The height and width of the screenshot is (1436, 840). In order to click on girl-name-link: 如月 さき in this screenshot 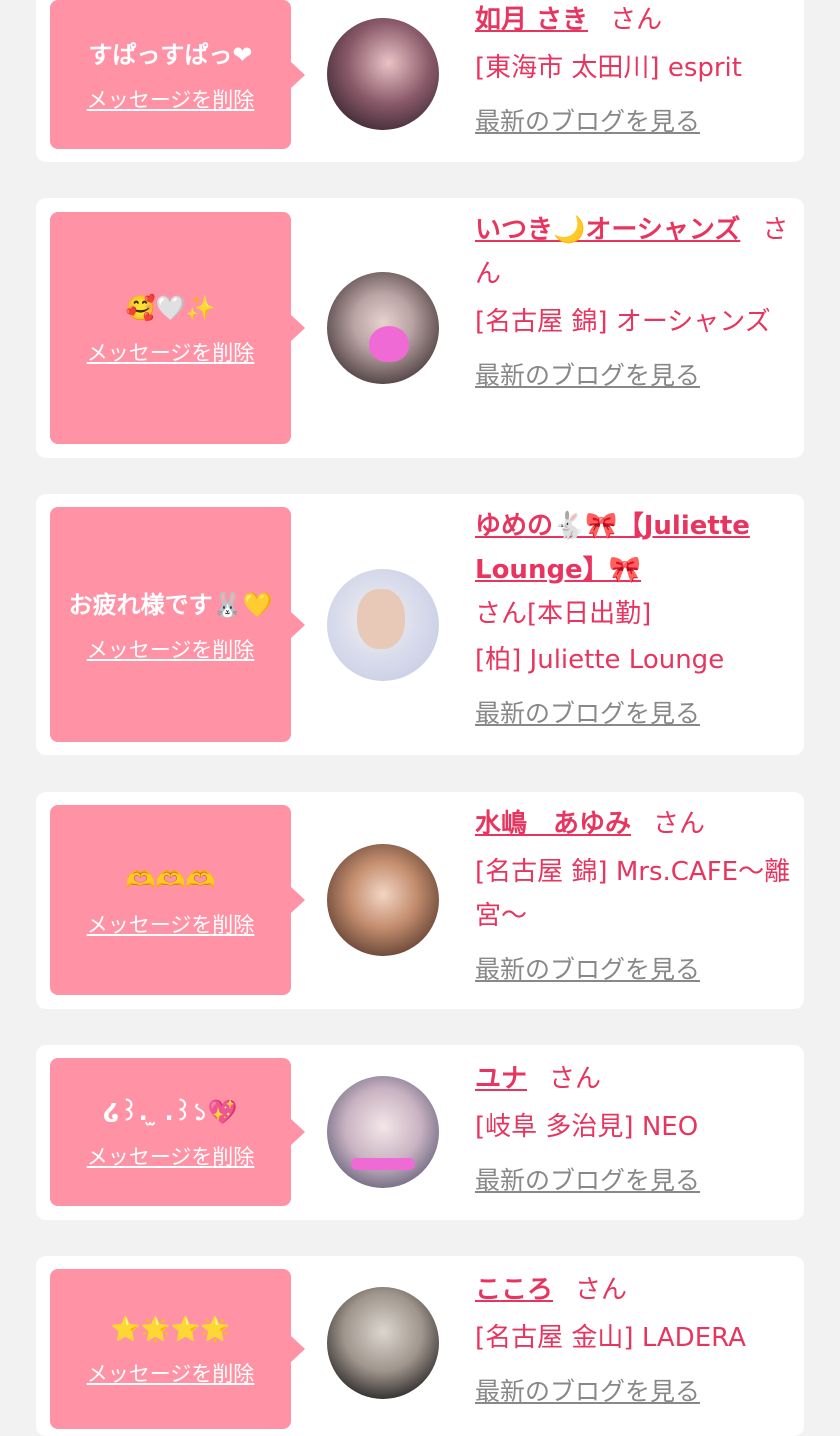, I will do `click(531, 20)`.